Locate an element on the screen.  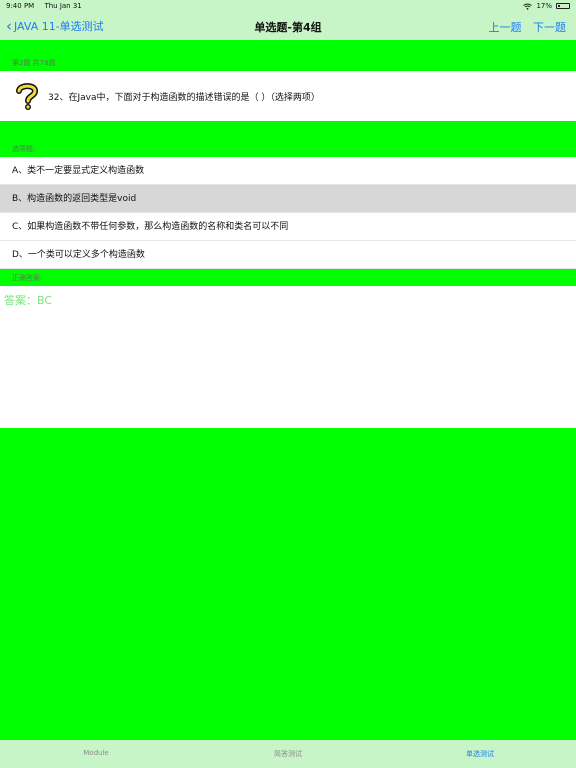
status-left: 9:40 PM Thu Jan 31 is located at coordinates (48, 6).